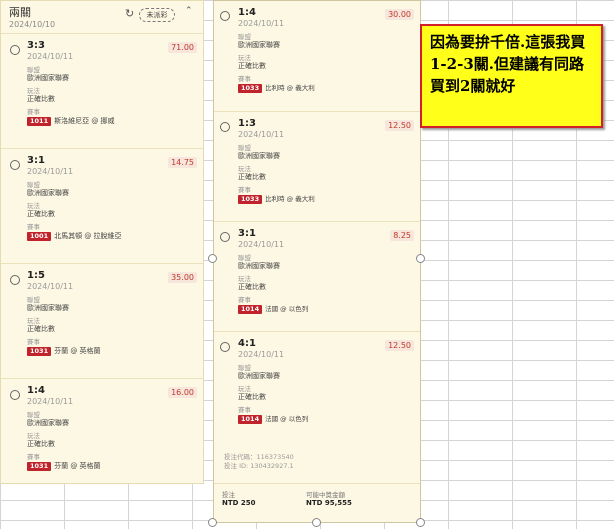  What do you see at coordinates (250, 419) in the screenshot?
I see `match-code-badge: 1014` at bounding box center [250, 419].